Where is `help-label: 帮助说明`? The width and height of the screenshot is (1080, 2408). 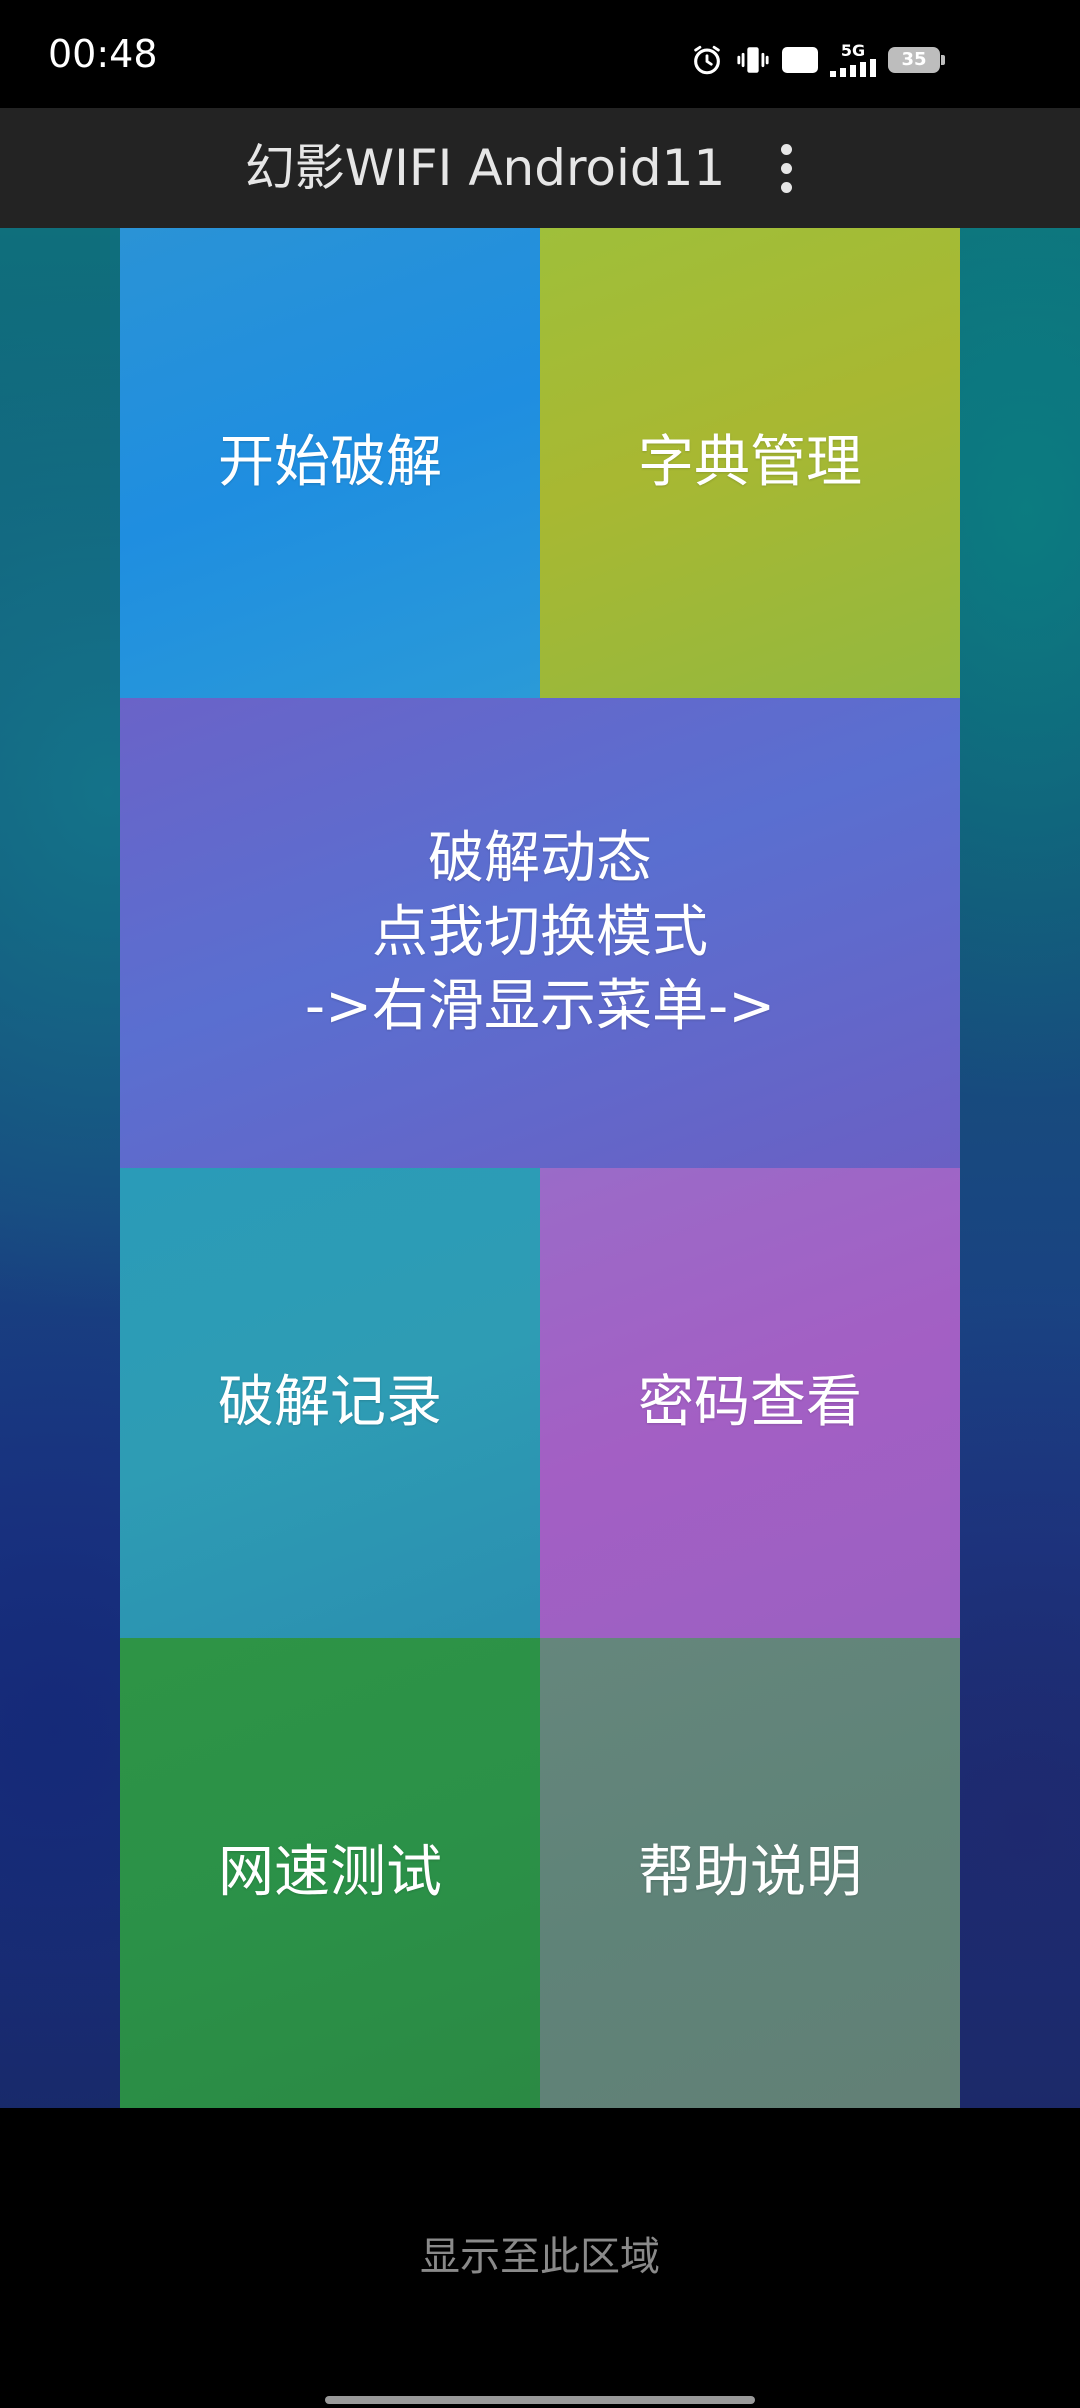
help-label: 帮助说明 is located at coordinates (750, 1872).